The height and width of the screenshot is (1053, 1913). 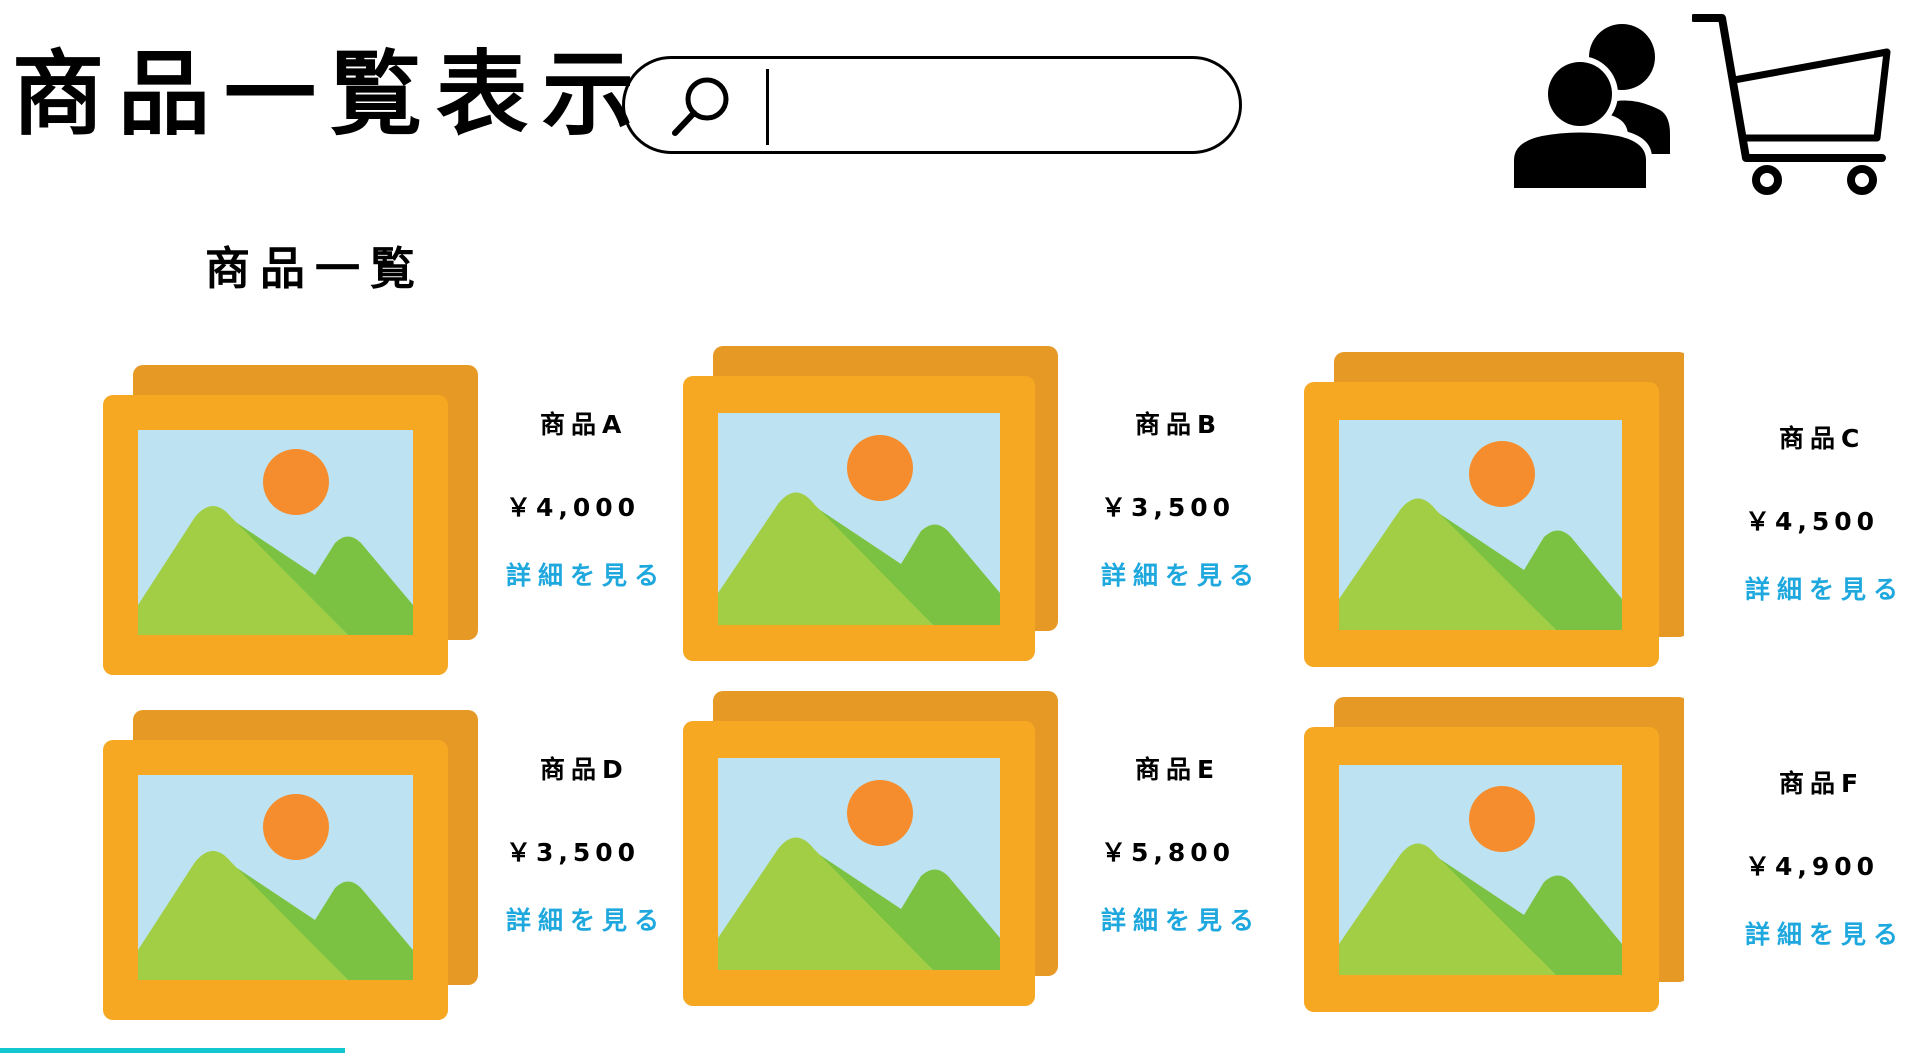 I want to click on product-price: ￥5,800, so click(x=1168, y=852).